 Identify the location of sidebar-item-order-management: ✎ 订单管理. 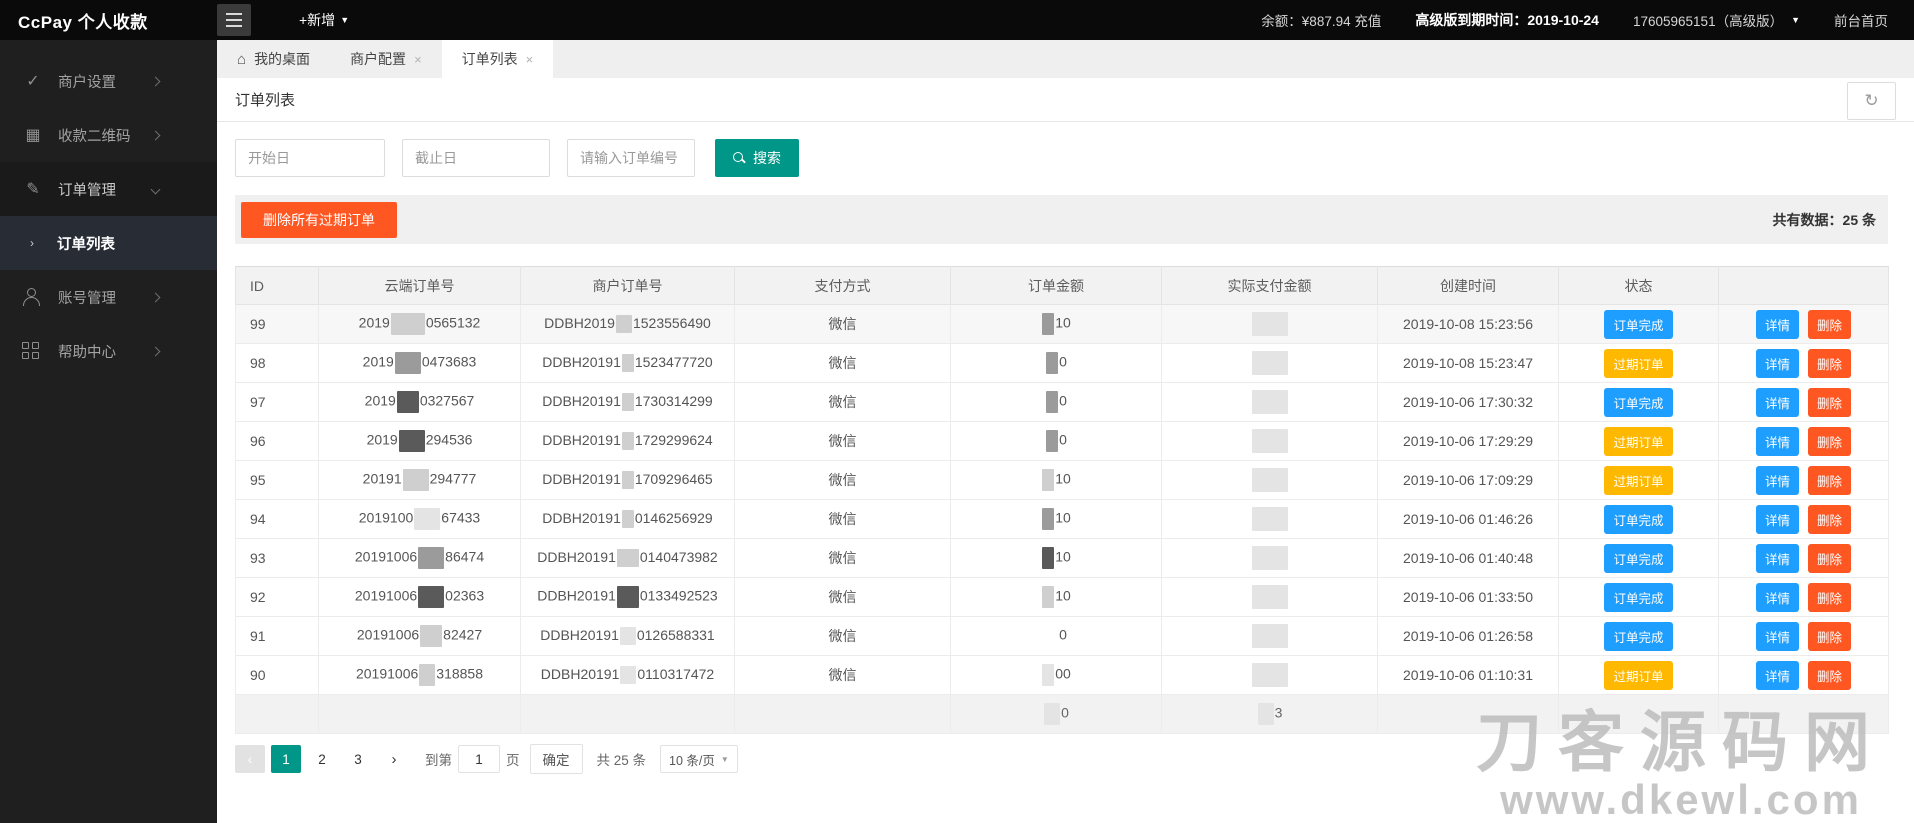
(108, 189).